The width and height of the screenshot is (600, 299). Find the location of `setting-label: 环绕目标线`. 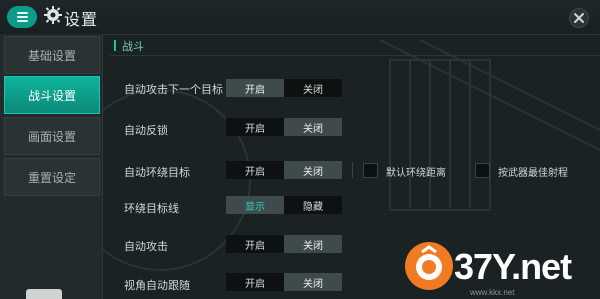

setting-label: 环绕目标线 is located at coordinates (151, 208).